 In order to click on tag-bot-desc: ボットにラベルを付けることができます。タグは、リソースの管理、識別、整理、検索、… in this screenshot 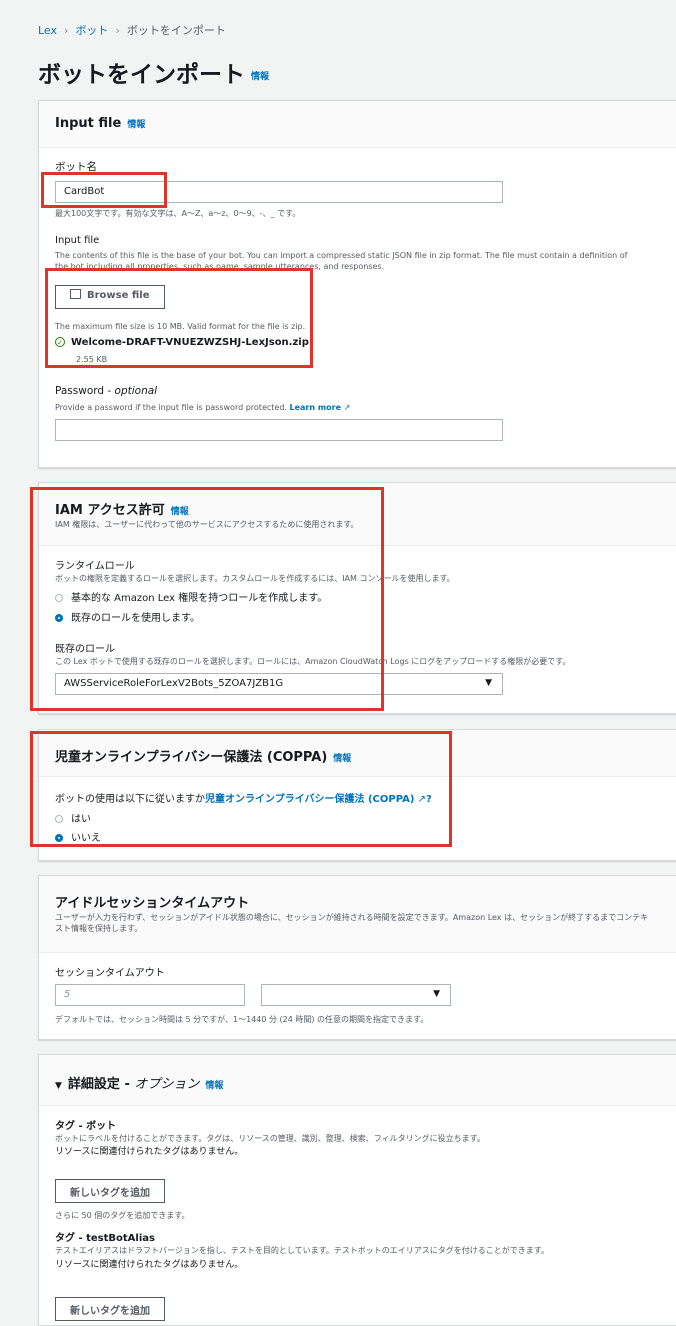, I will do `click(270, 1138)`.